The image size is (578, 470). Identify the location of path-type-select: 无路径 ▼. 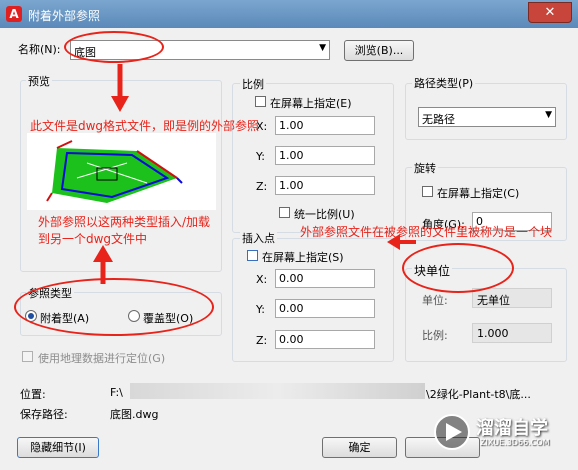
(487, 117).